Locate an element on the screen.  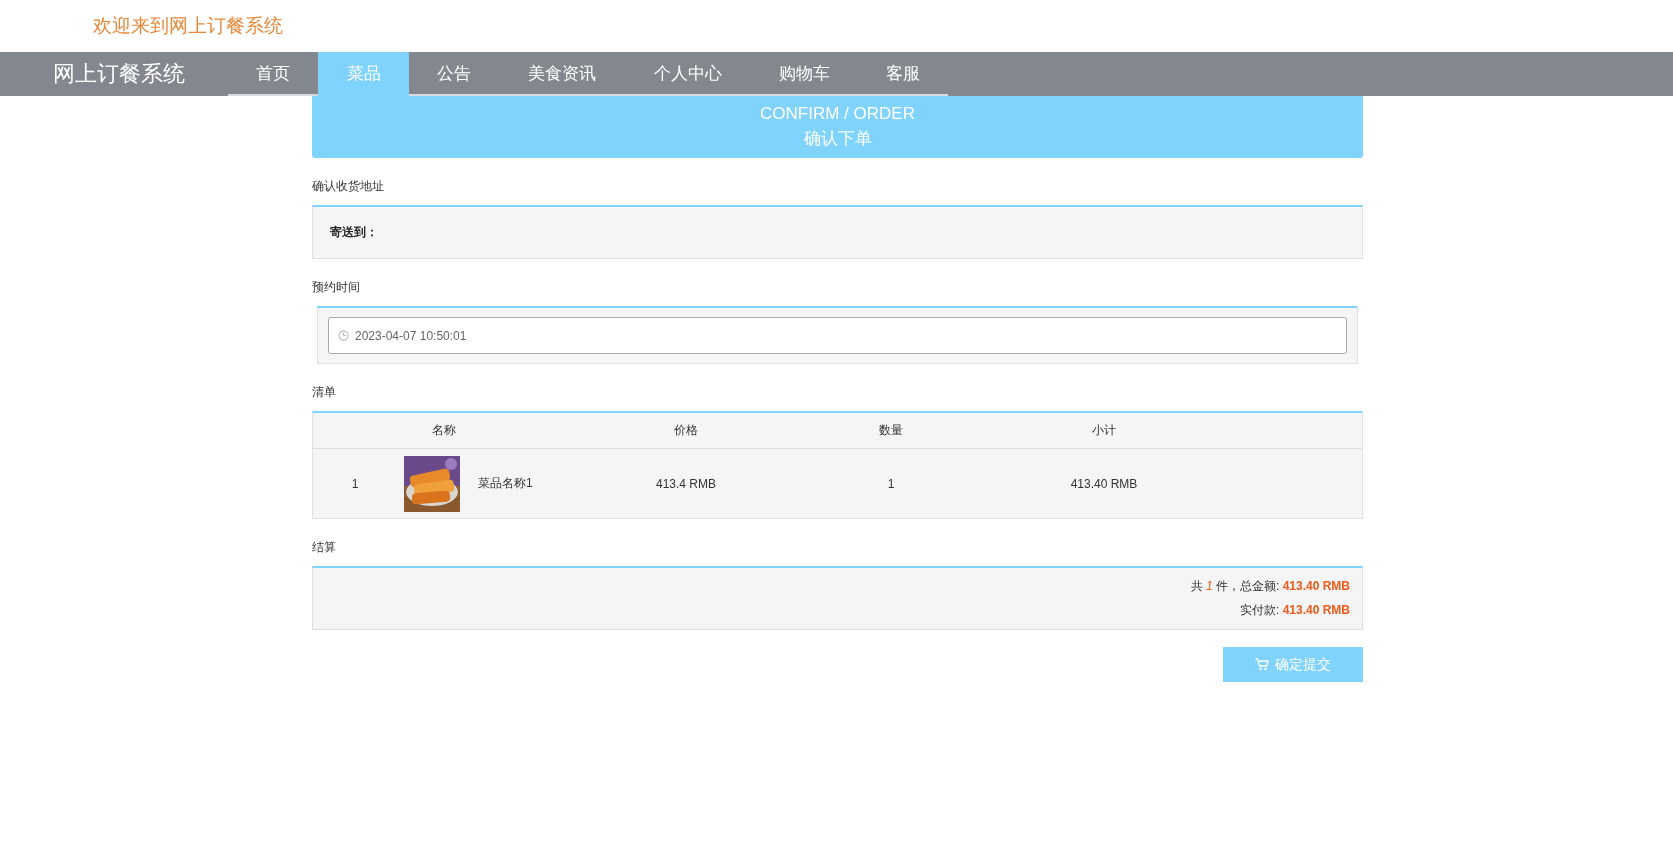
column-header: 价格 is located at coordinates (686, 430).